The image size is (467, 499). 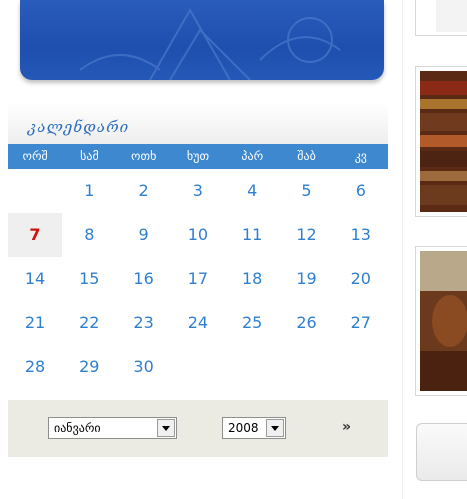 I want to click on side-button, so click(x=441, y=452).